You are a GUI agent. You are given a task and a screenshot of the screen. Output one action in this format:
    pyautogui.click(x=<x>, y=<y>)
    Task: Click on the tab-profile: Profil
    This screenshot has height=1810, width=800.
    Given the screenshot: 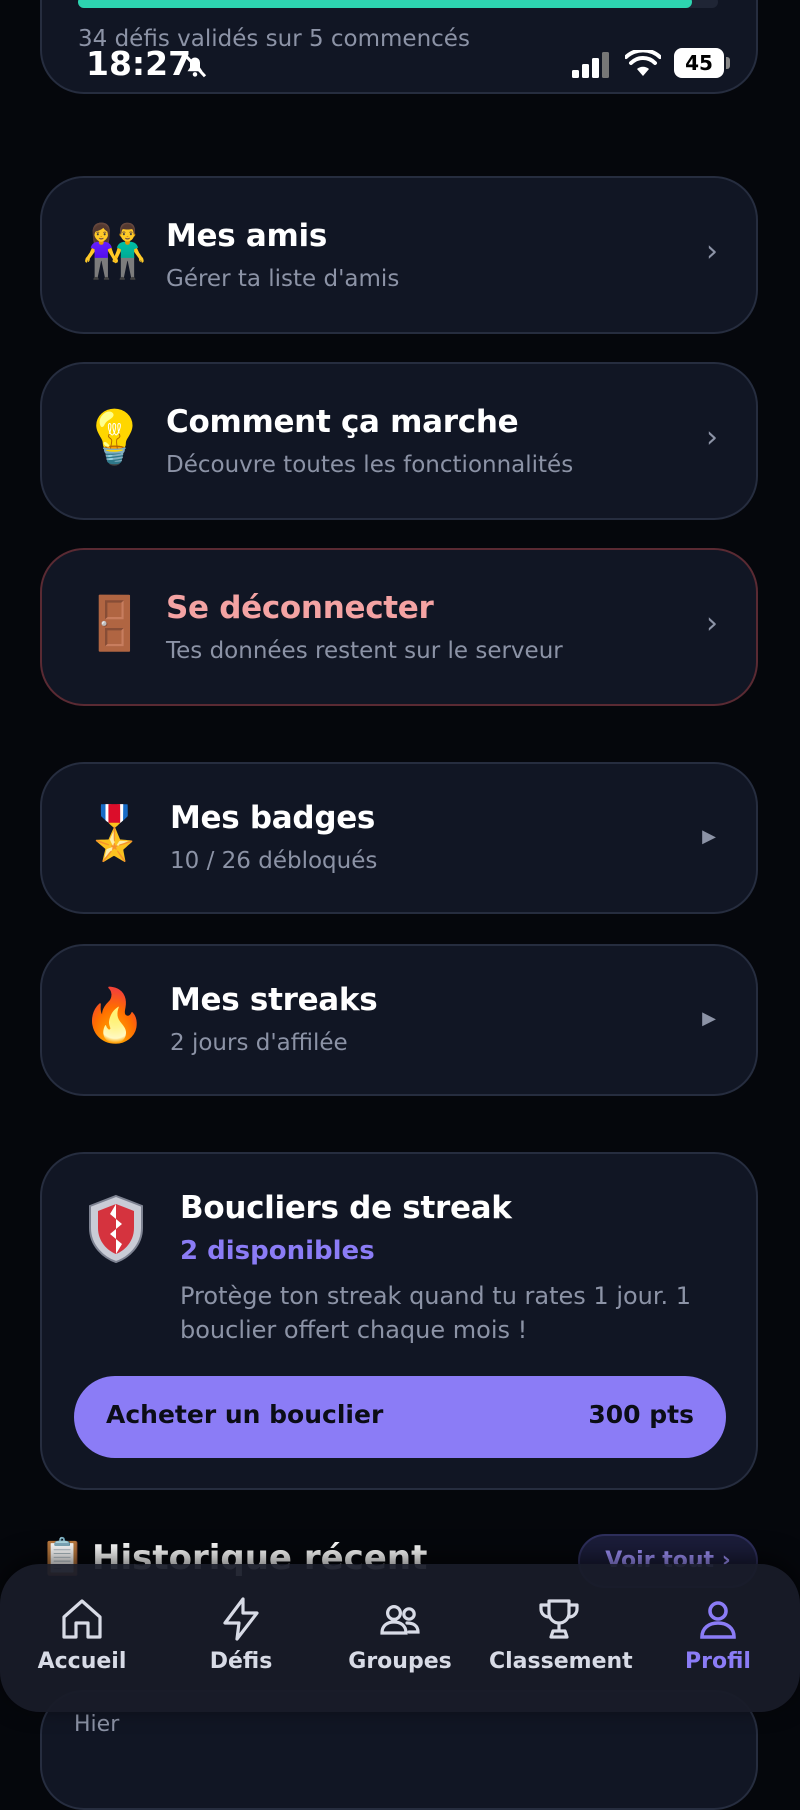 What is the action you would take?
    pyautogui.click(x=718, y=1634)
    